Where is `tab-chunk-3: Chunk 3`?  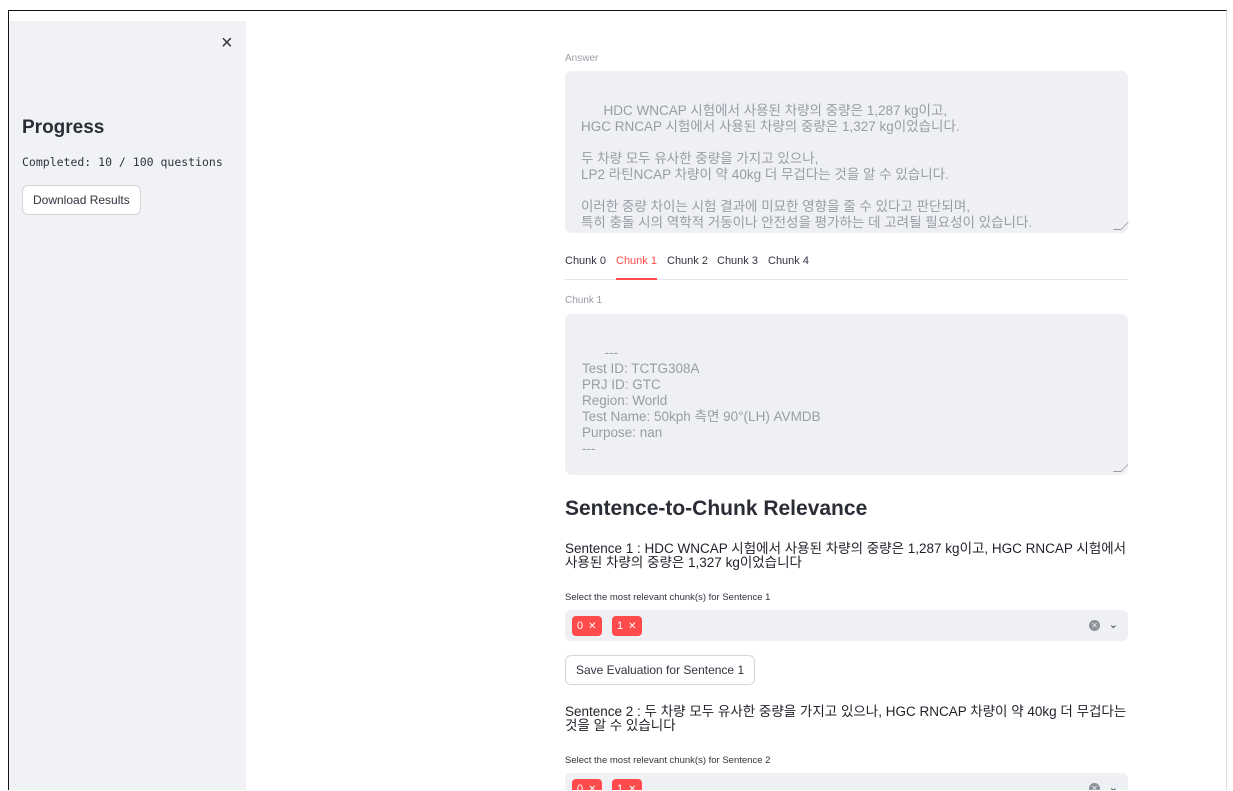
tab-chunk-3: Chunk 3 is located at coordinates (737, 266).